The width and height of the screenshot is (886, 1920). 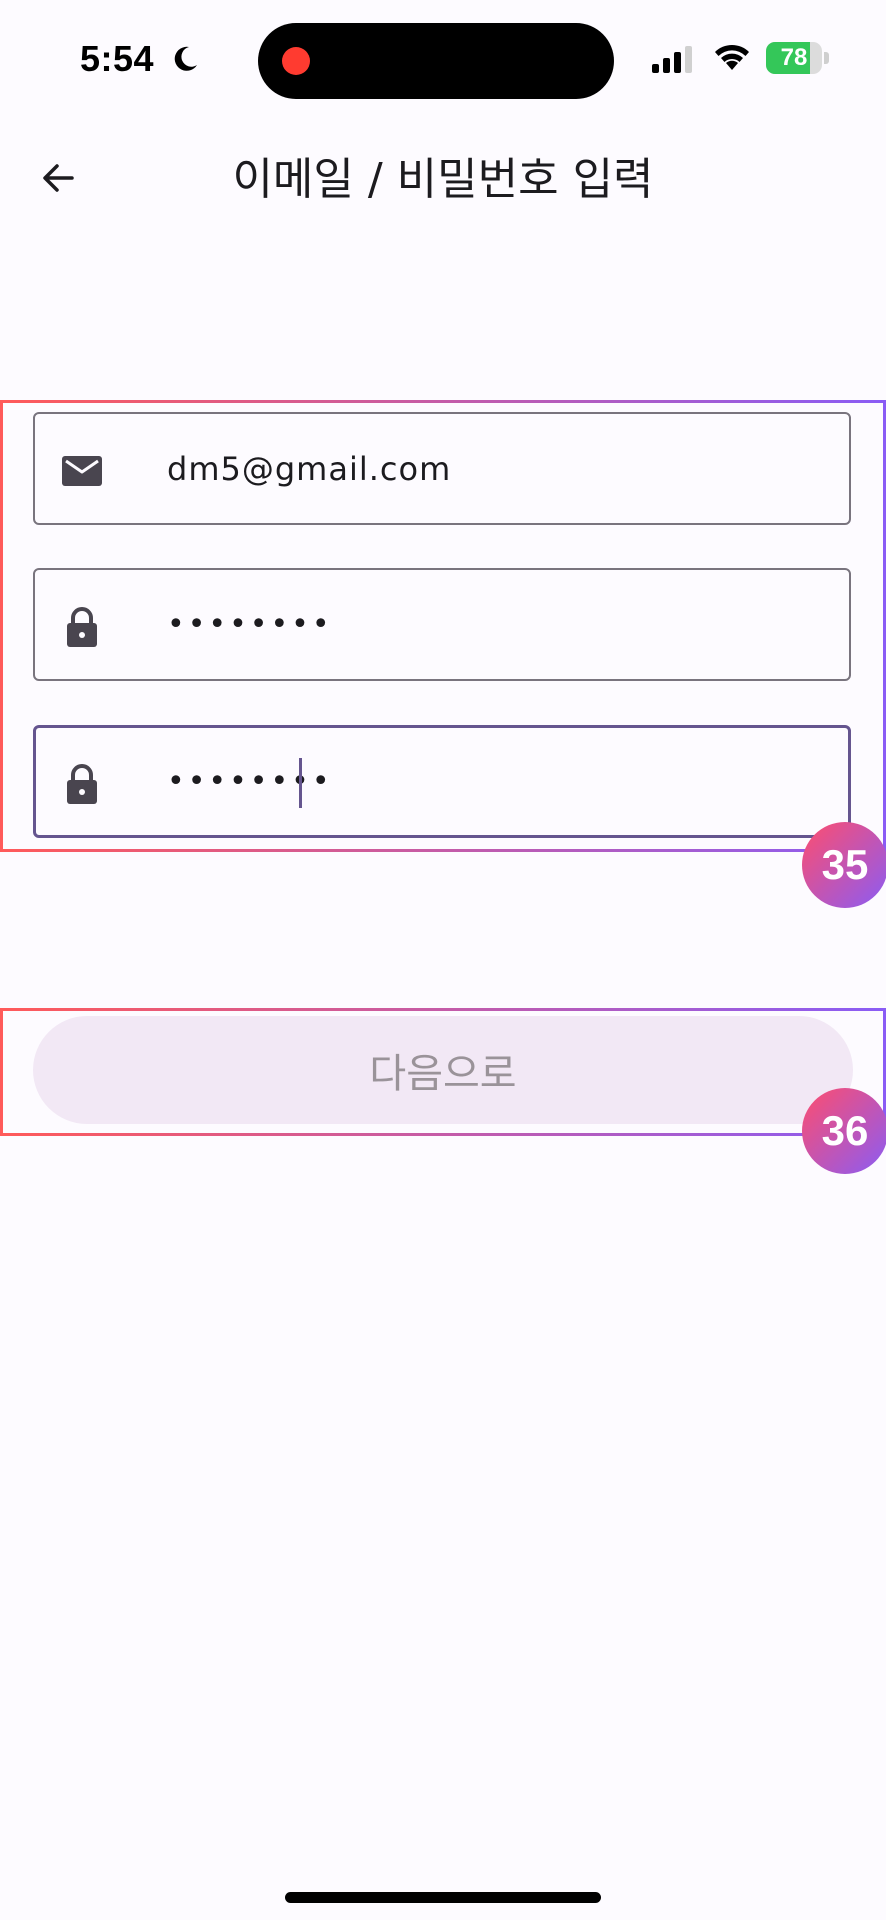 What do you see at coordinates (443, 1897) in the screenshot?
I see `home-indicator` at bounding box center [443, 1897].